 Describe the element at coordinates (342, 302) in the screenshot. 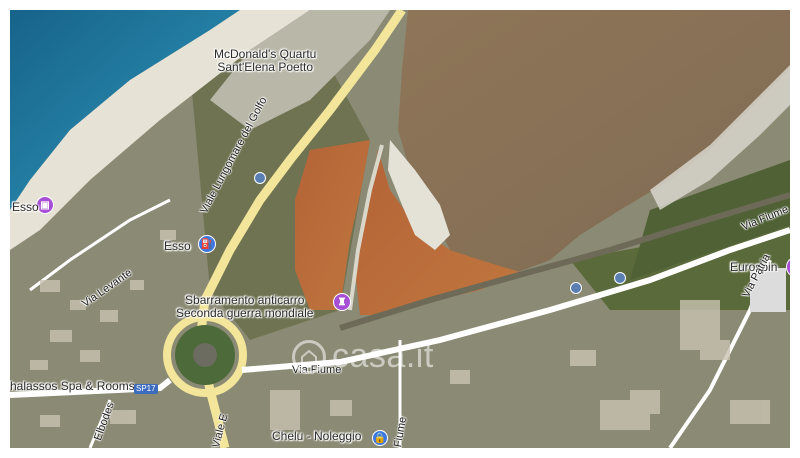

I see `monument-icon: ♜` at that location.